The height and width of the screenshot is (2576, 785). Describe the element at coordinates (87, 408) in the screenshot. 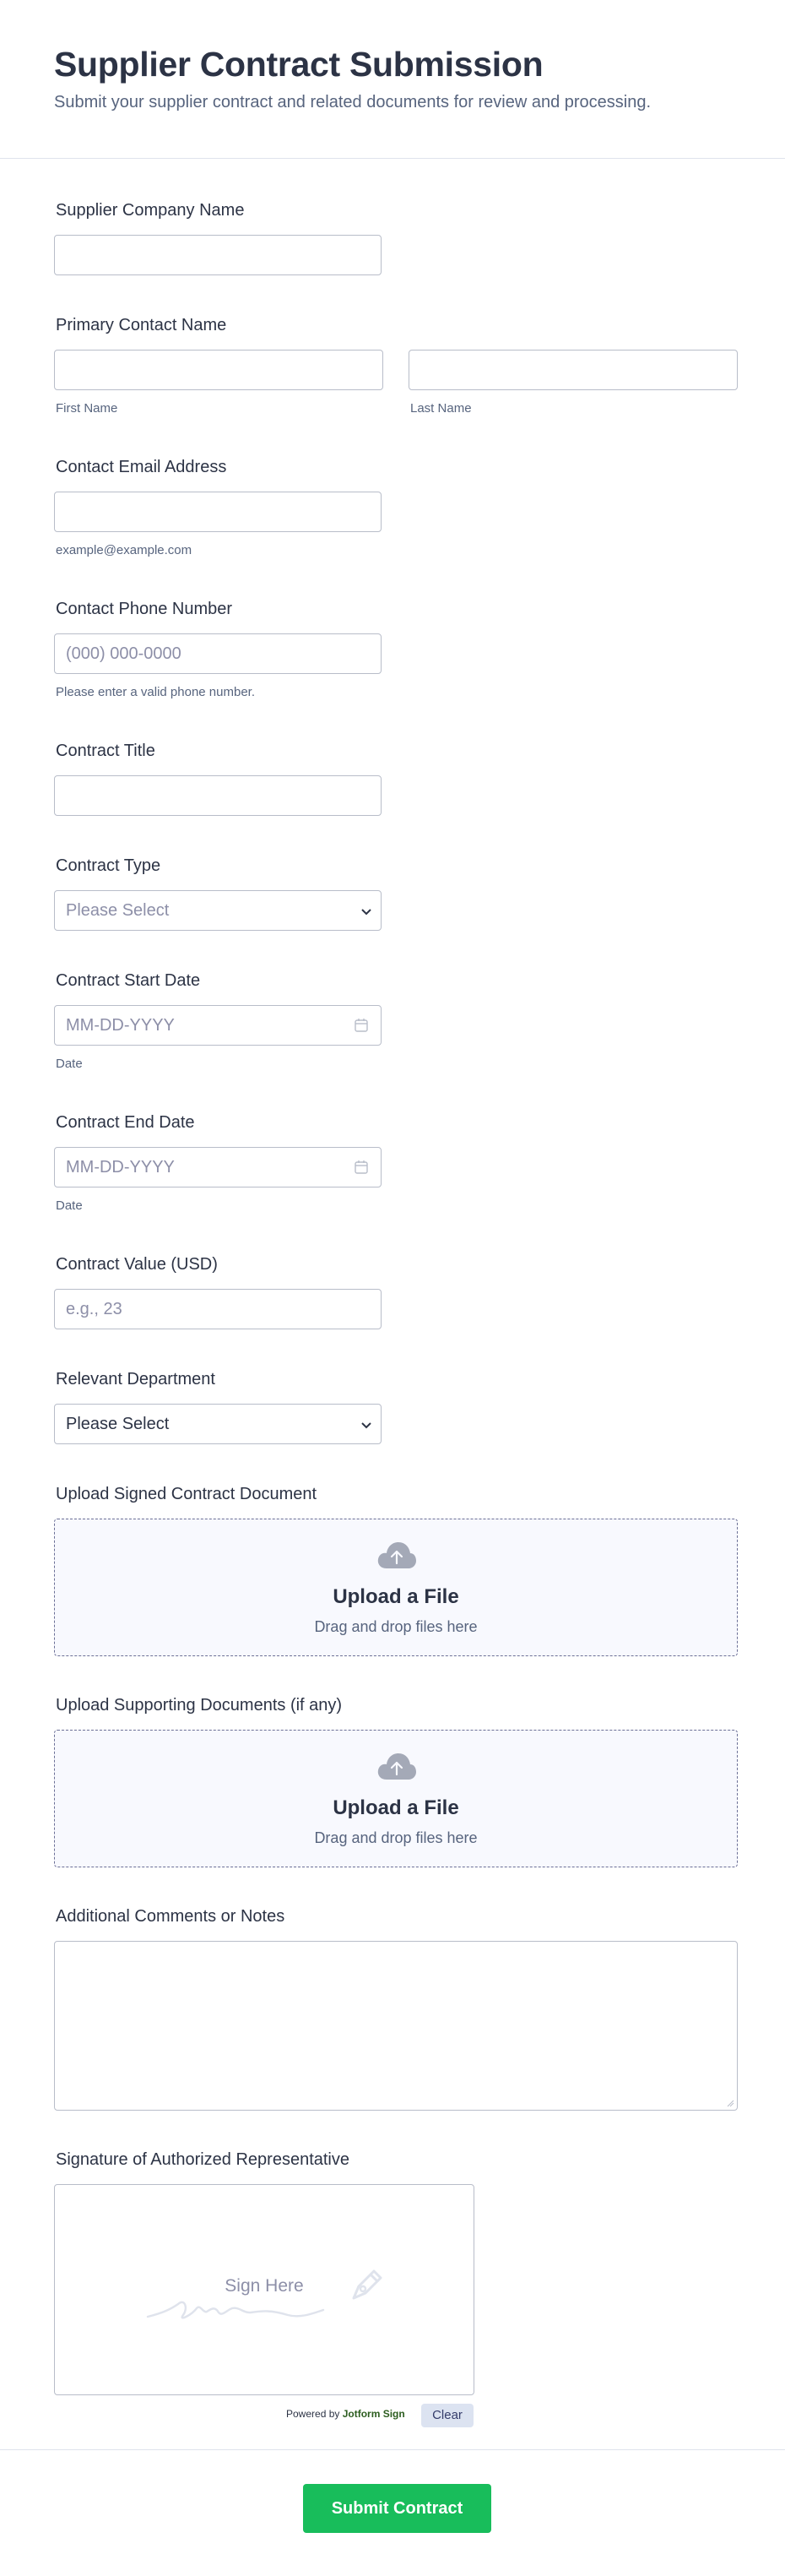

I see `first-name-sublabel: First Name` at that location.